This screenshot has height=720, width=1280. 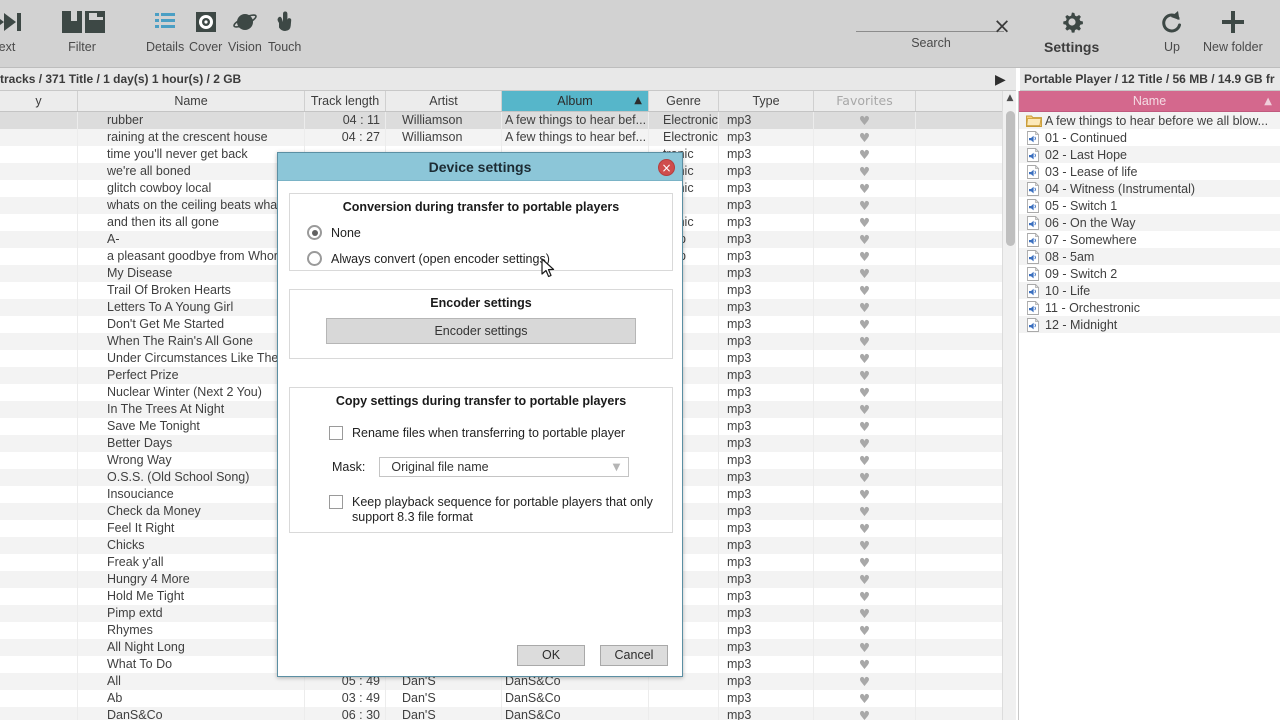 I want to click on vision-icon, so click(x=245, y=22).